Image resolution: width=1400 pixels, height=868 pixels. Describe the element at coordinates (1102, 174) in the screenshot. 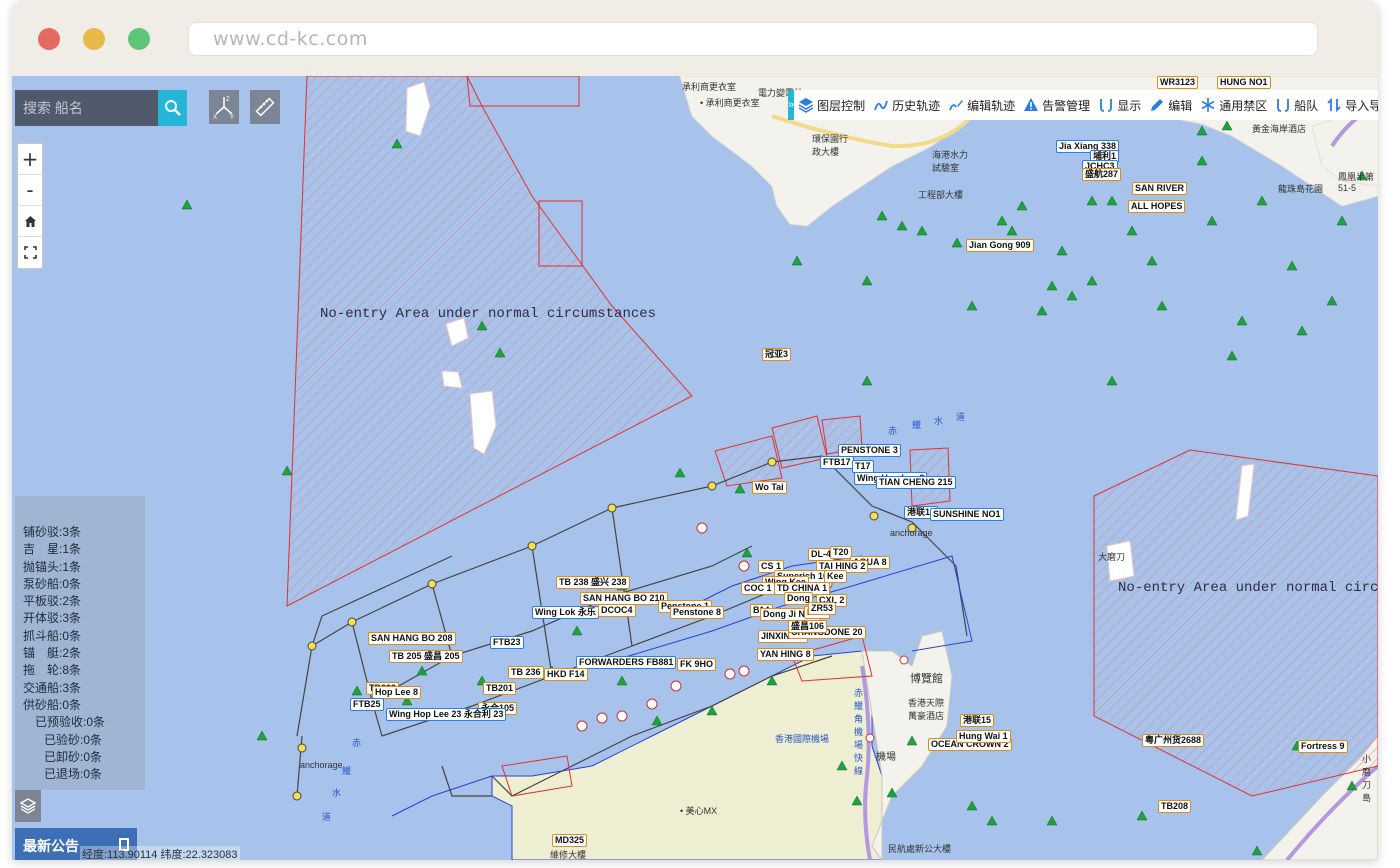

I see `ship-label: 盛航287` at that location.